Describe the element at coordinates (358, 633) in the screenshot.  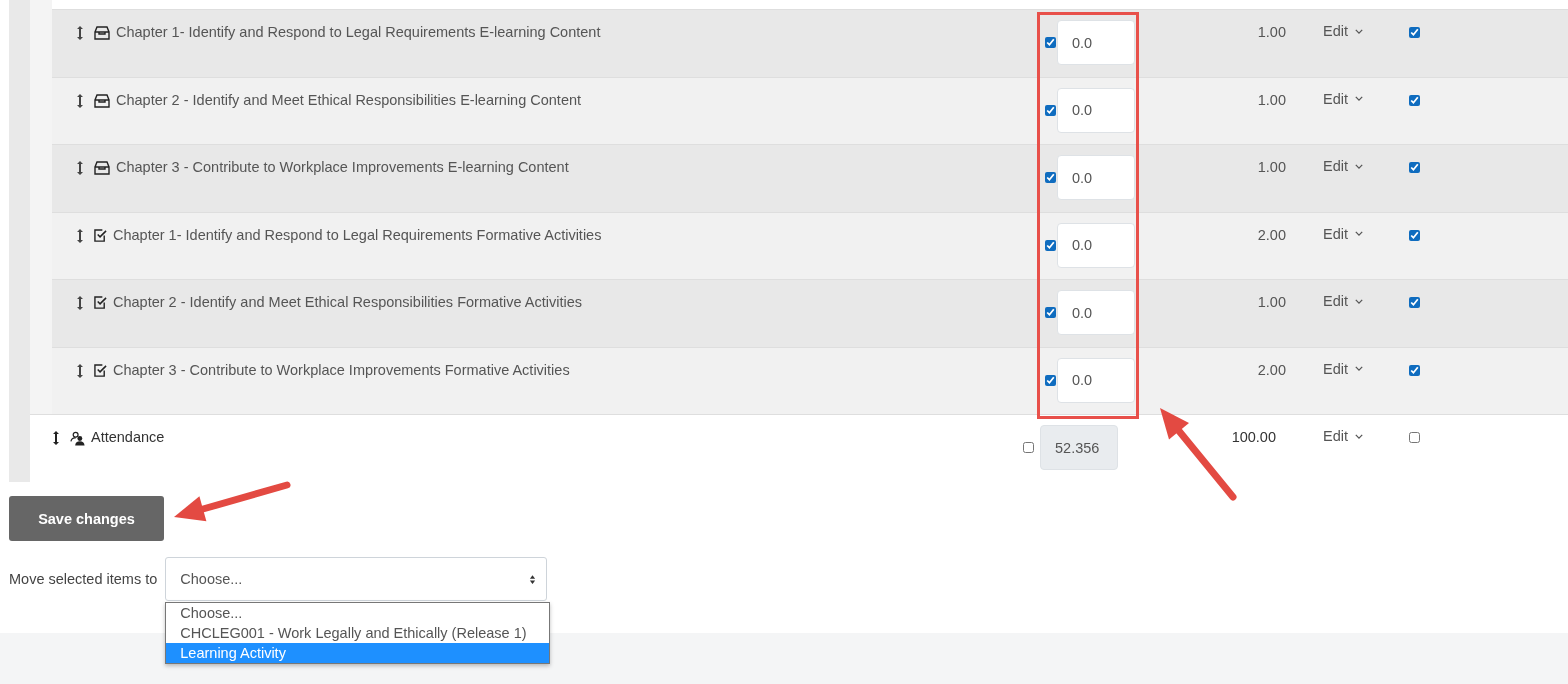
I see `dropdown-option: CHCLEG001 - Work Legally and Ethically (Release 1)` at that location.